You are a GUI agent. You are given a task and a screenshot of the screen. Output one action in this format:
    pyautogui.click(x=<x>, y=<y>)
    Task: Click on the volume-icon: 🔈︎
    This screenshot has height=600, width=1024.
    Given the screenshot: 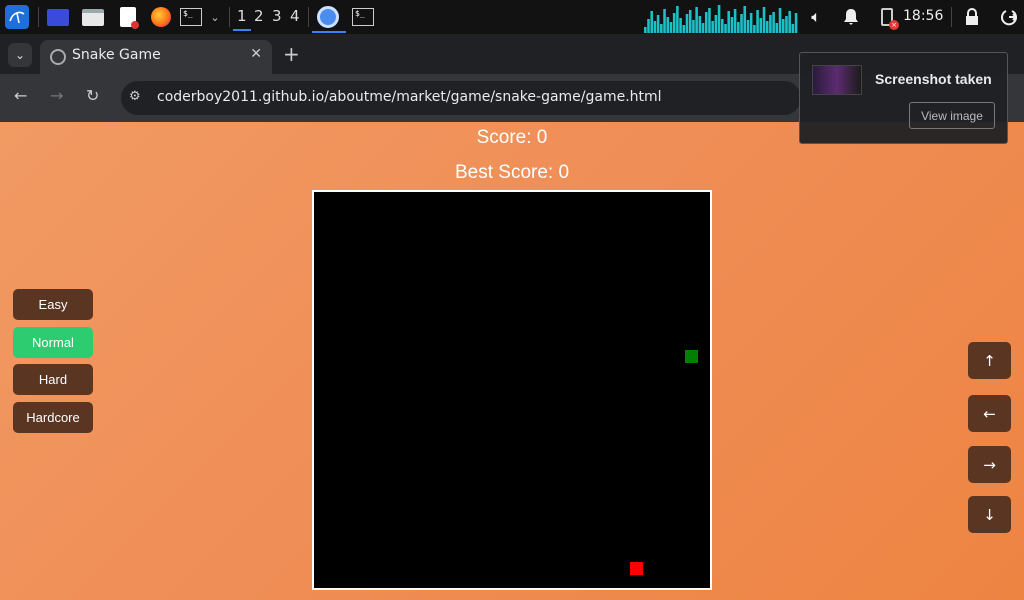 What is the action you would take?
    pyautogui.click(x=816, y=17)
    